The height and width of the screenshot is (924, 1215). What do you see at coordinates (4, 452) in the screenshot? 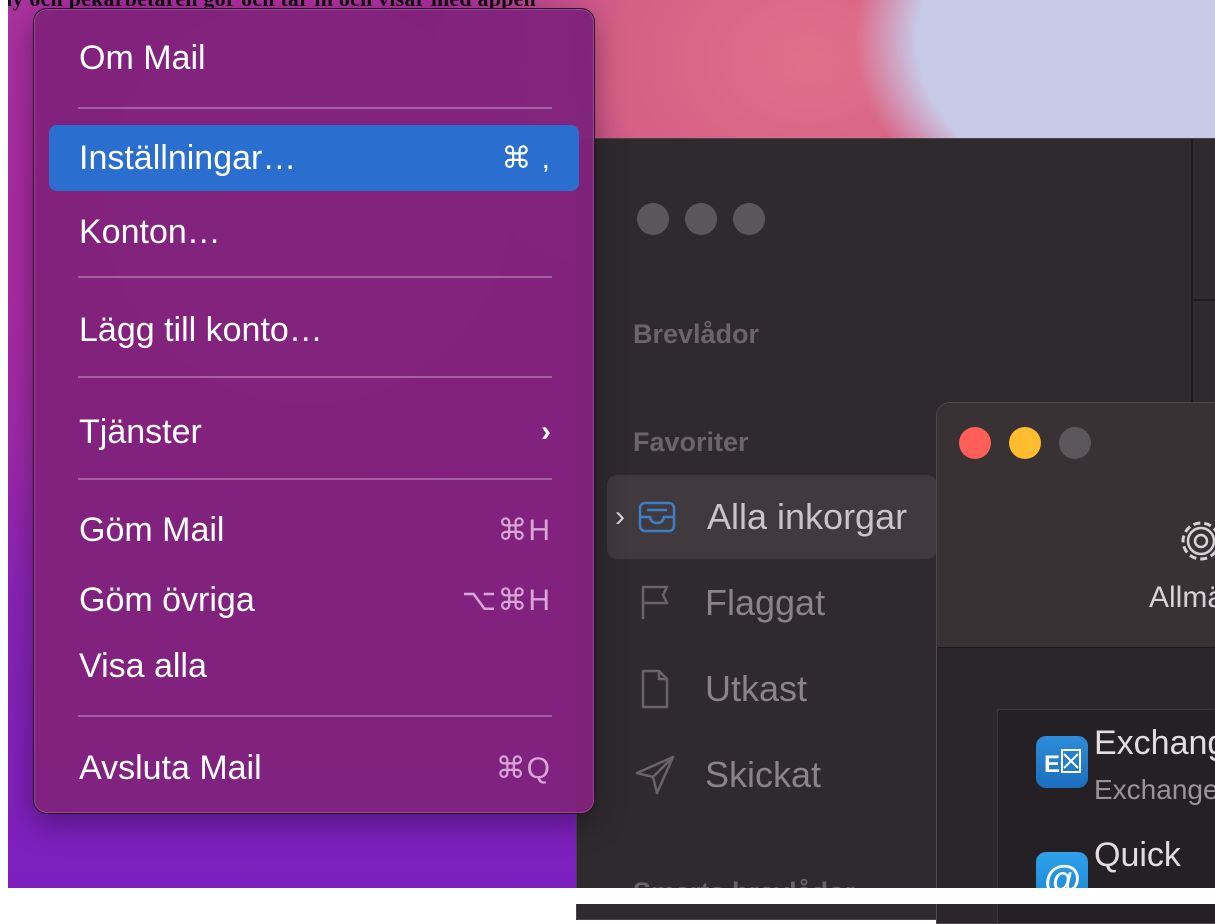
I see `left-margin` at bounding box center [4, 452].